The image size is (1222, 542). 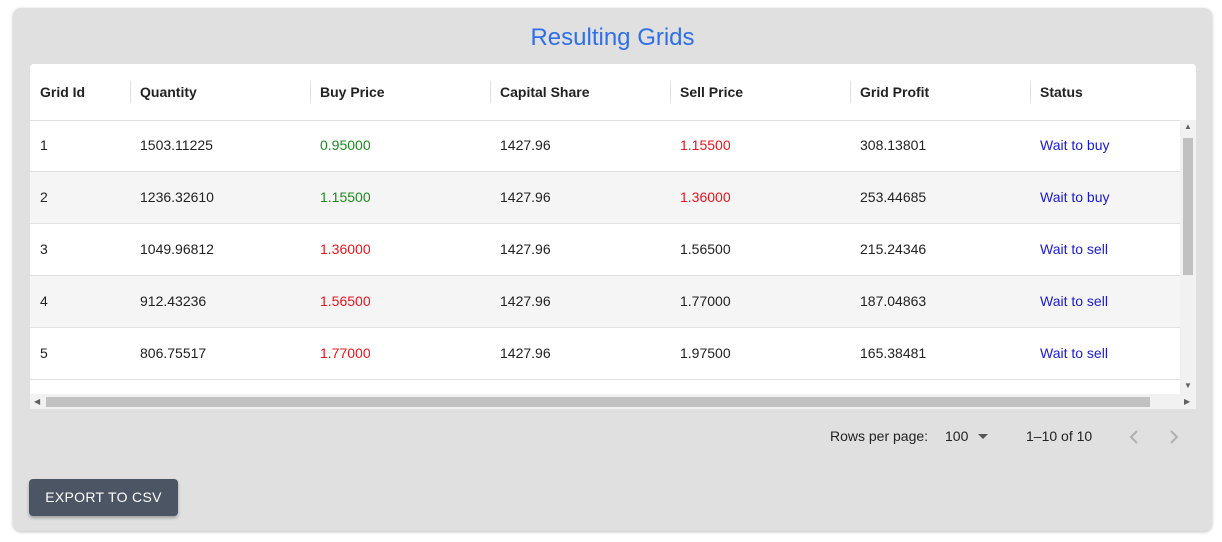 What do you see at coordinates (1187, 402) in the screenshot?
I see `scroll-right-arrow-icon: ▶` at bounding box center [1187, 402].